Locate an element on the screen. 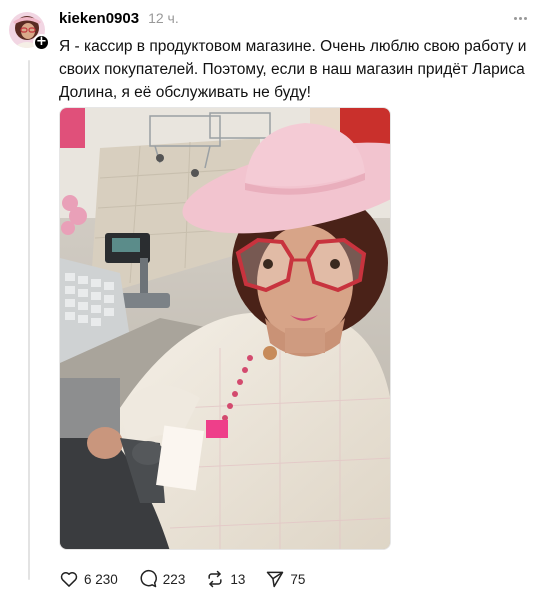 The image size is (545, 600). comment-count: 223 is located at coordinates (174, 579).